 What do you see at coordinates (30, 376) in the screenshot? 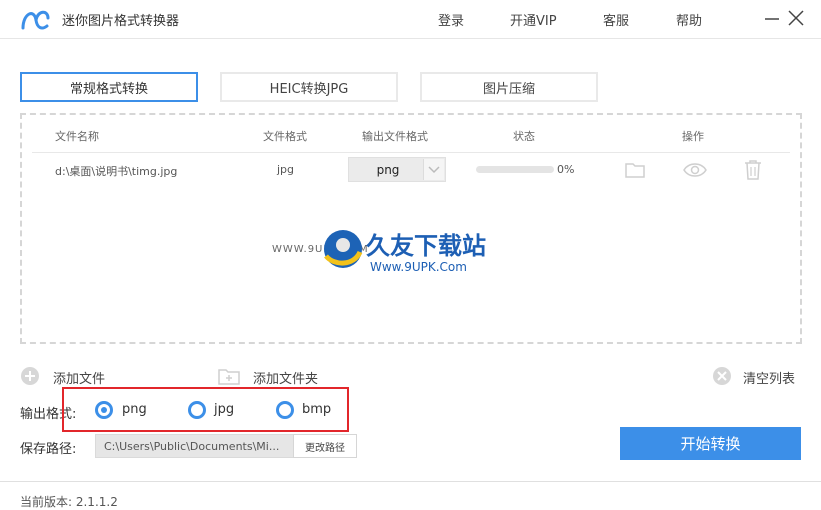
I see `add-circle-icon` at bounding box center [30, 376].